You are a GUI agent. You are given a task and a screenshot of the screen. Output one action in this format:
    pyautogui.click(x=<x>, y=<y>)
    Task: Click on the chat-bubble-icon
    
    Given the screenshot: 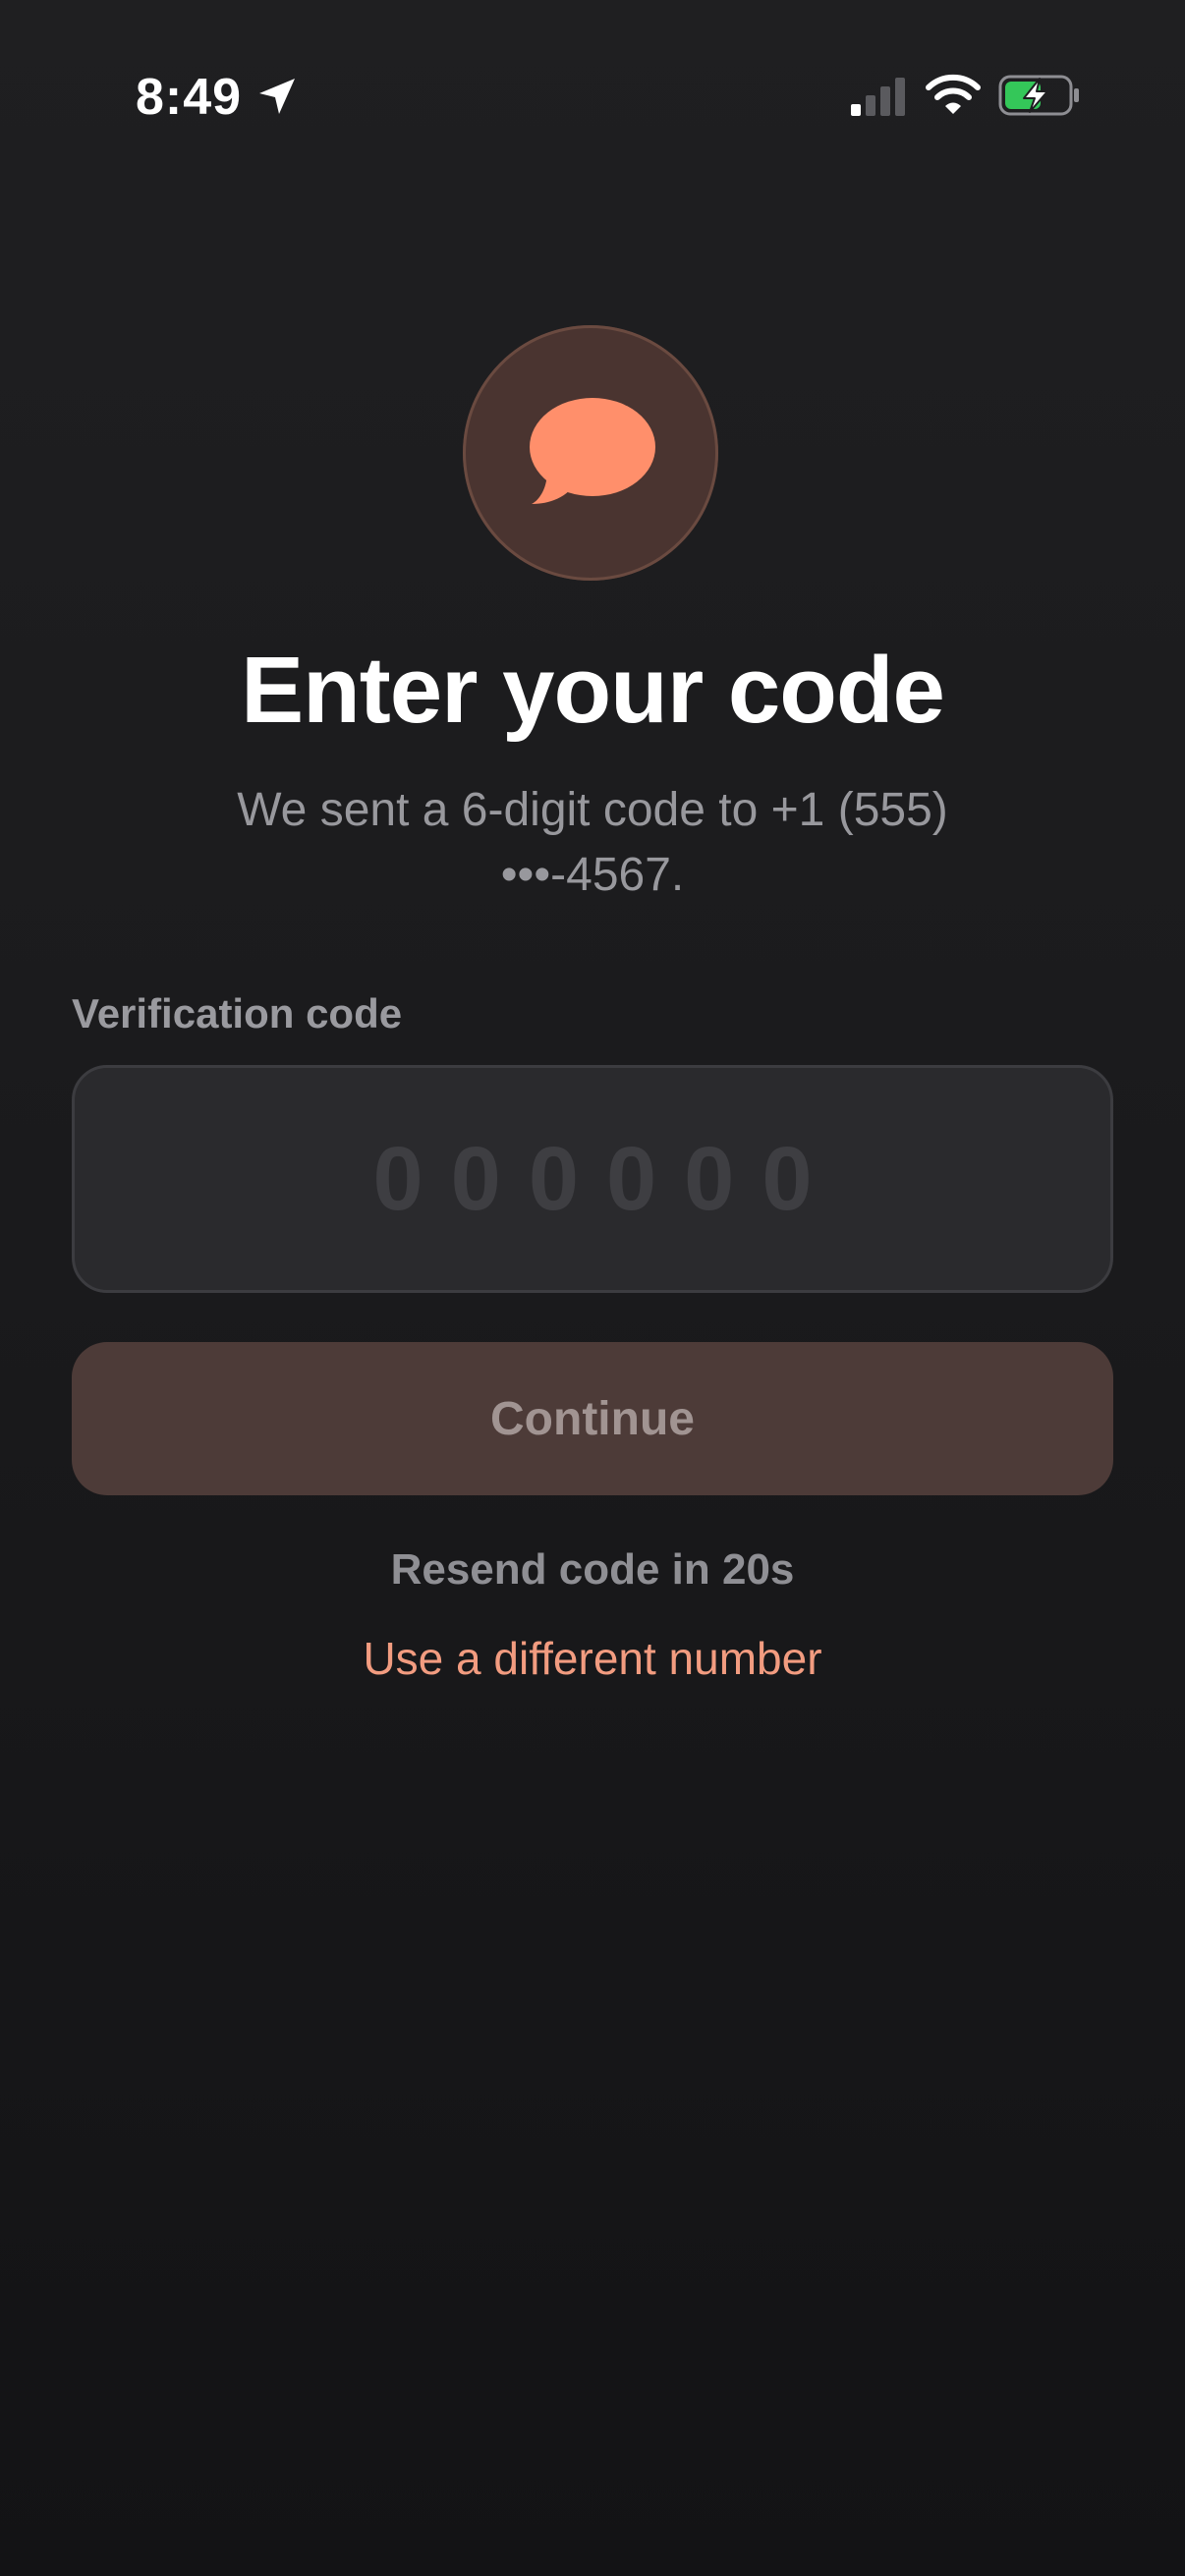 What is the action you would take?
    pyautogui.click(x=592, y=451)
    